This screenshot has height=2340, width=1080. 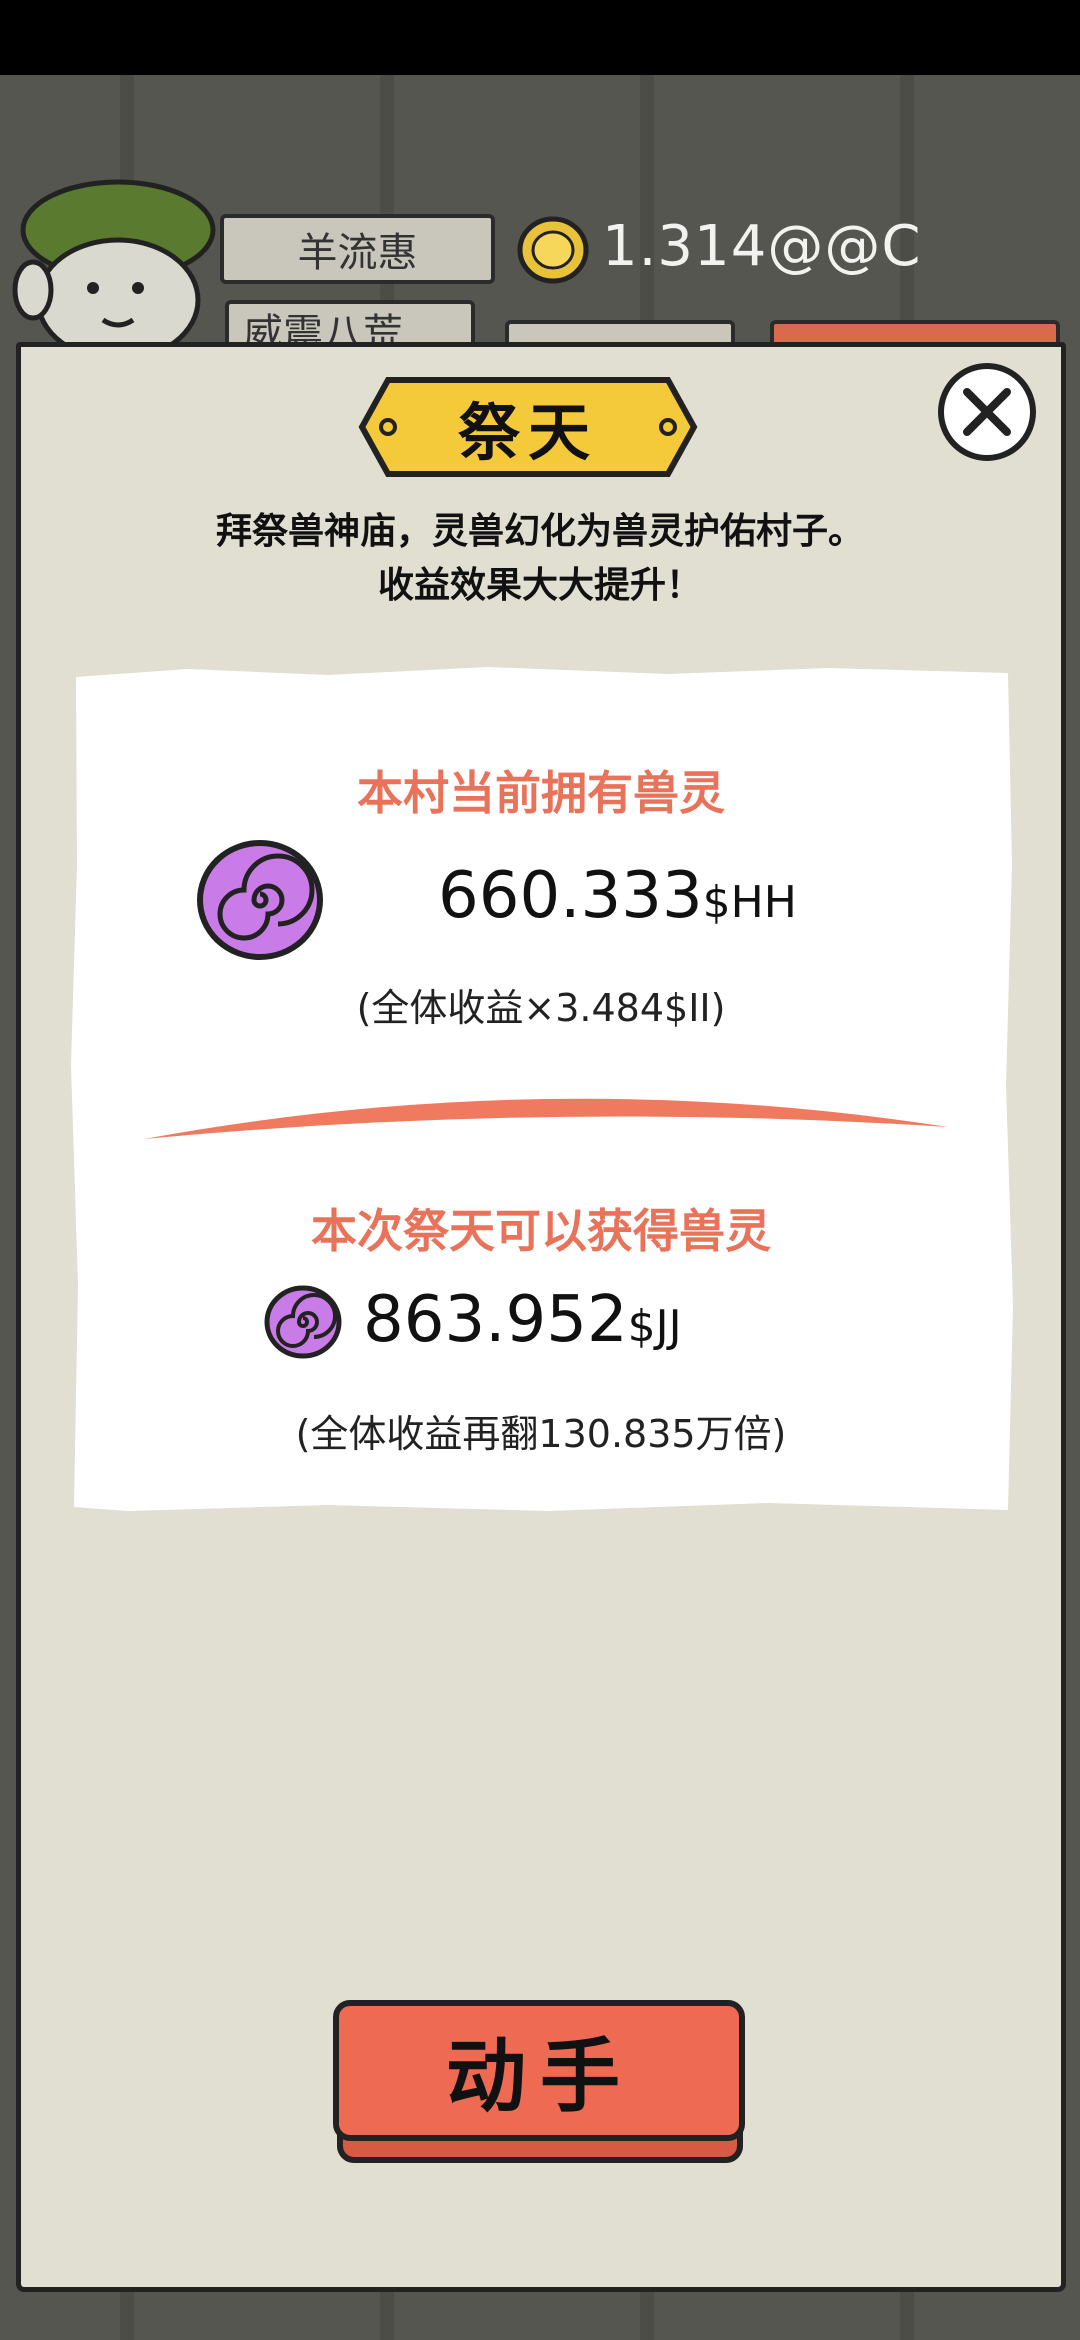 I want to click on gain-spirit-value: 863.952$JJ, so click(x=522, y=1320).